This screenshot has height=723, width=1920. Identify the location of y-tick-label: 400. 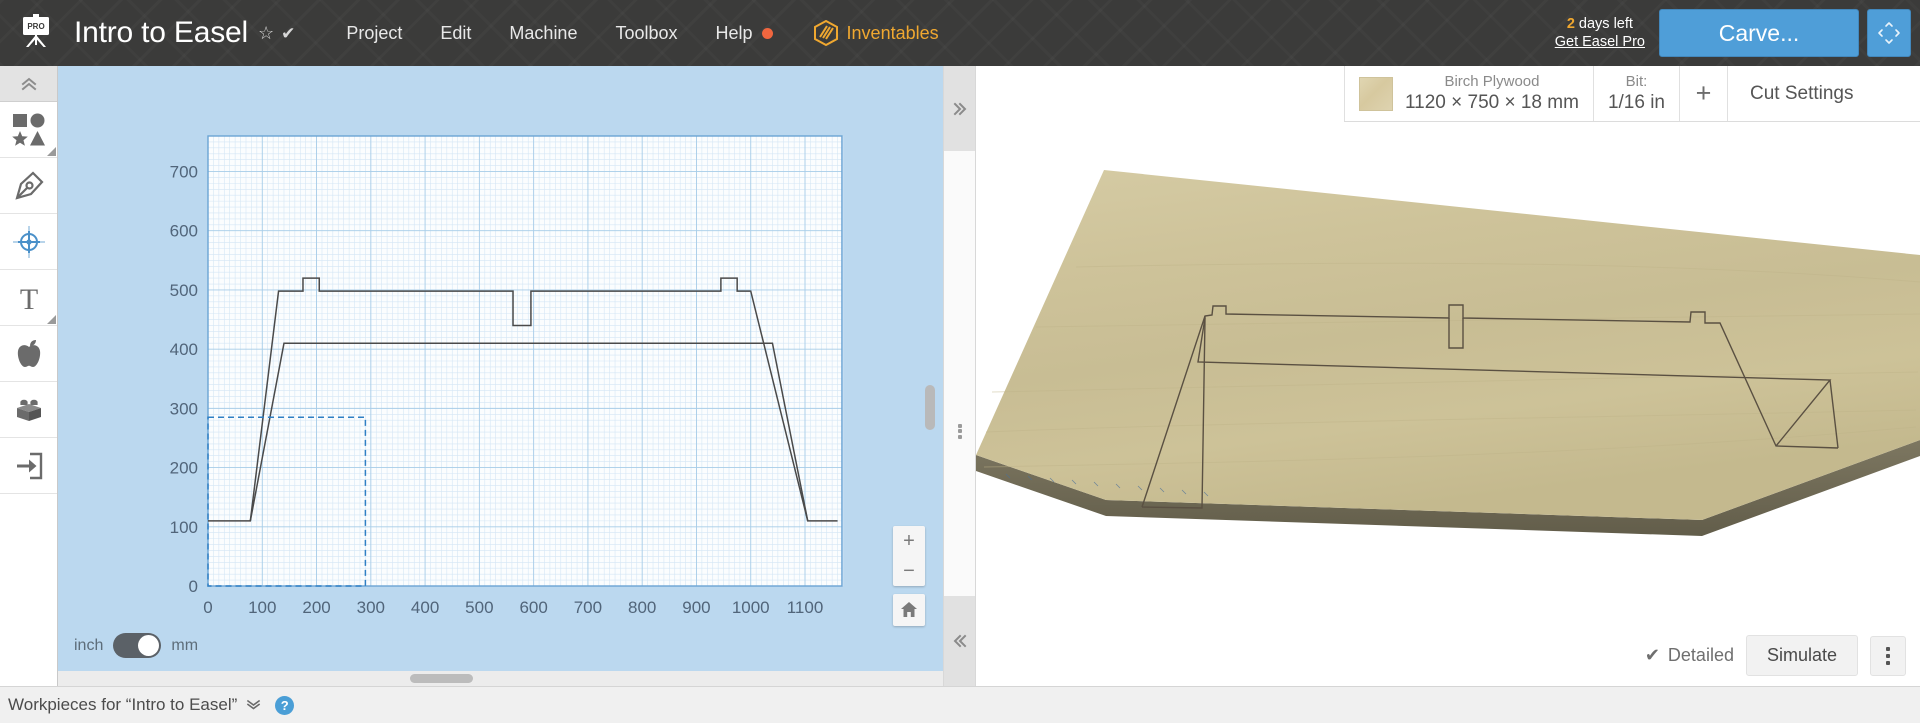
(184, 349).